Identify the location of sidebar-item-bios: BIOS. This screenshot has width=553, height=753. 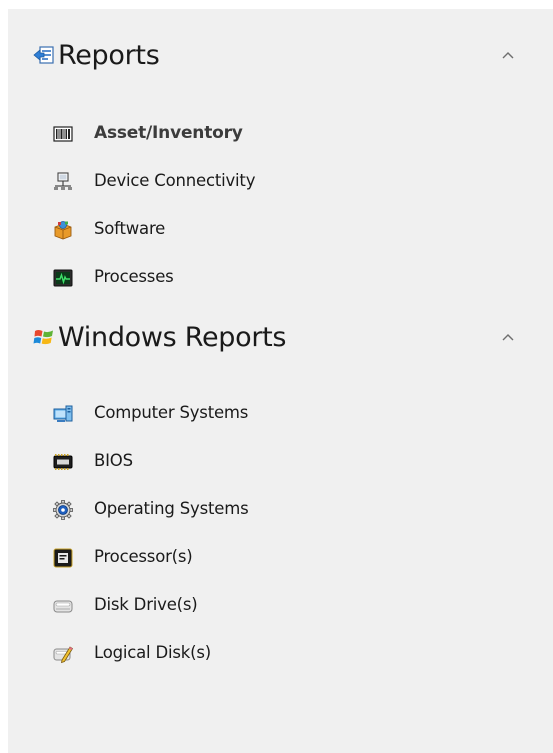
(280, 462).